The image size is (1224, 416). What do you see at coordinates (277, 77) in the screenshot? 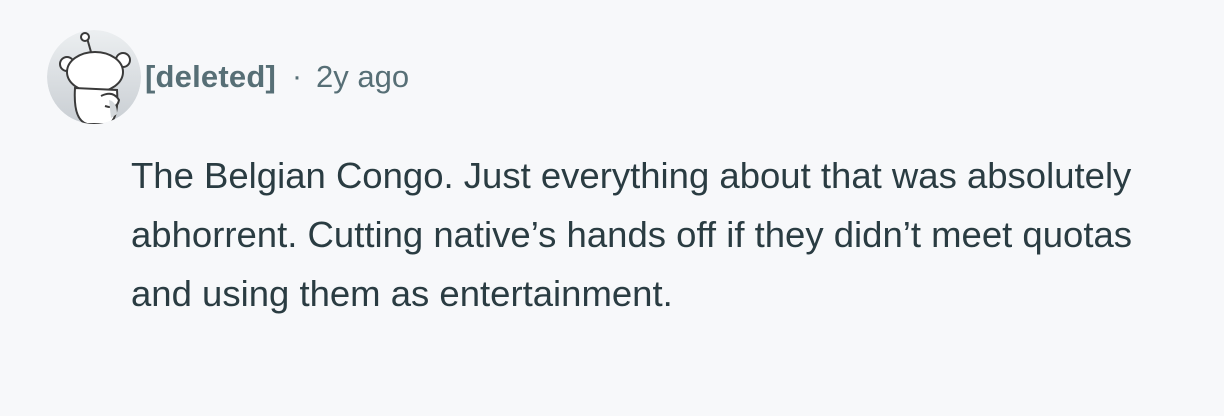
I see `comment-meta: [deleted] · 2y ago` at bounding box center [277, 77].